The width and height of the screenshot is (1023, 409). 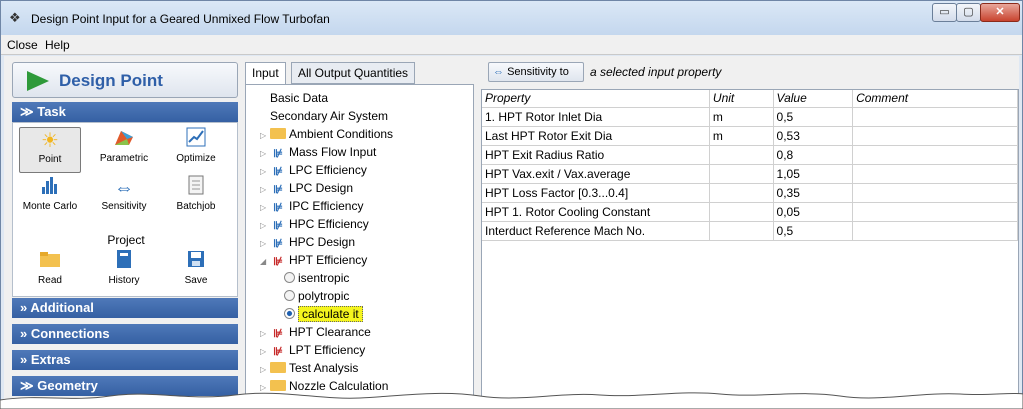 What do you see at coordinates (813, 174) in the screenshot?
I see `value-cell: 1,05` at bounding box center [813, 174].